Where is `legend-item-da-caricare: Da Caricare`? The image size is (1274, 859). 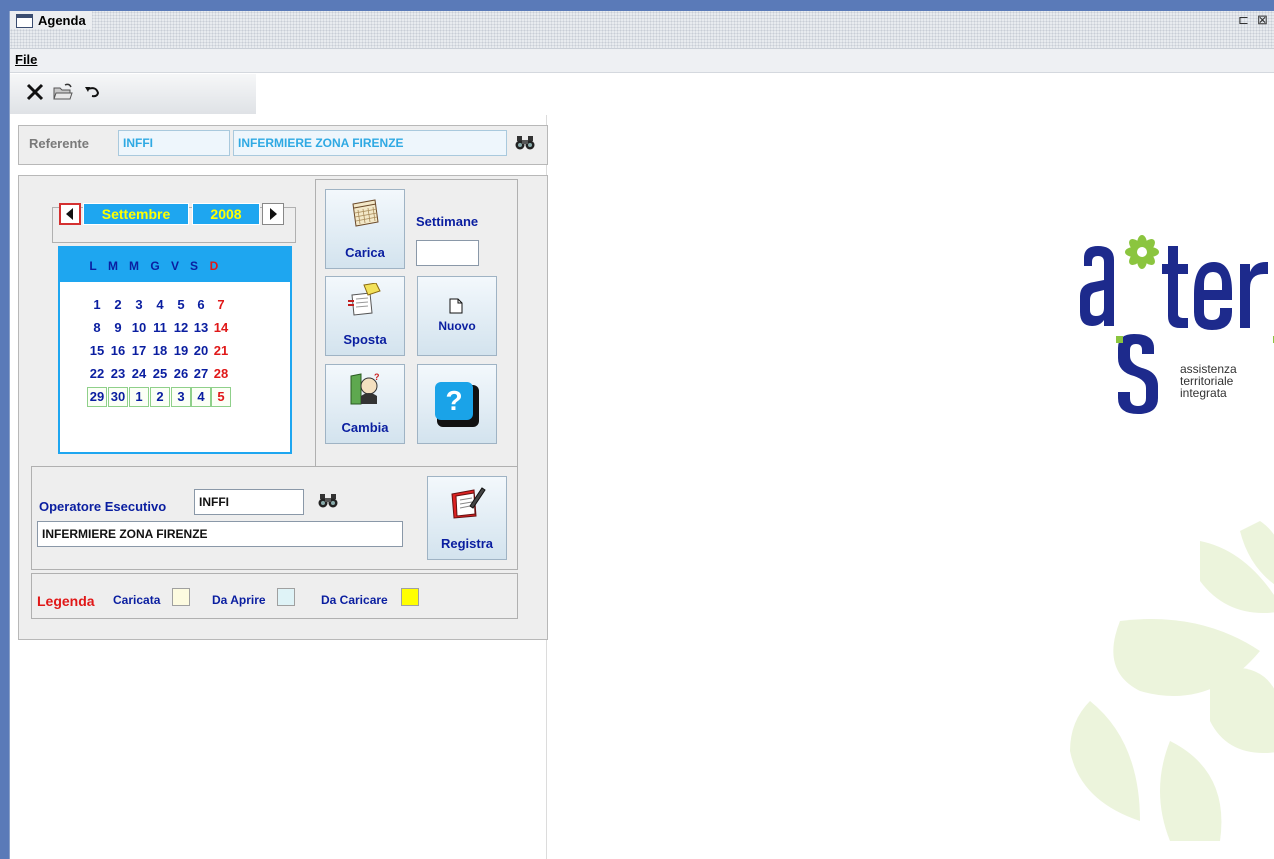
legend-item-da-caricare: Da Caricare is located at coordinates (354, 600).